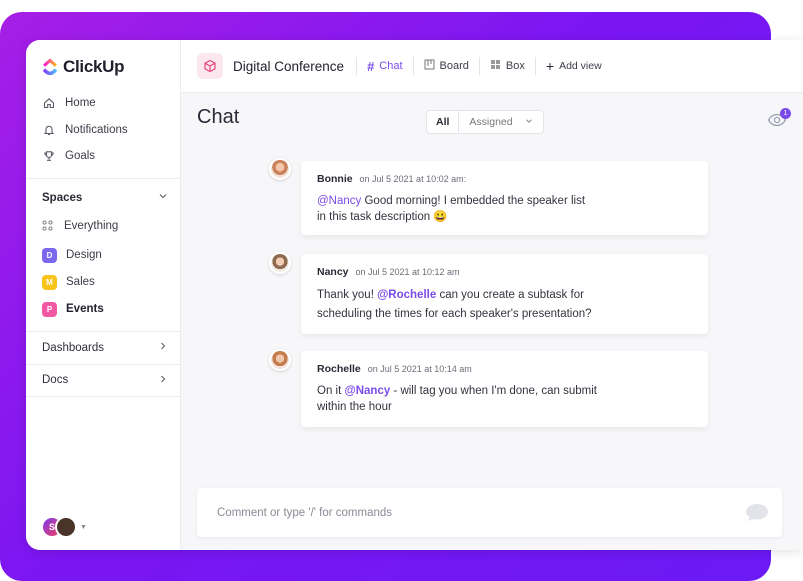  I want to click on filter-assigned-label: Assigned, so click(491, 122).